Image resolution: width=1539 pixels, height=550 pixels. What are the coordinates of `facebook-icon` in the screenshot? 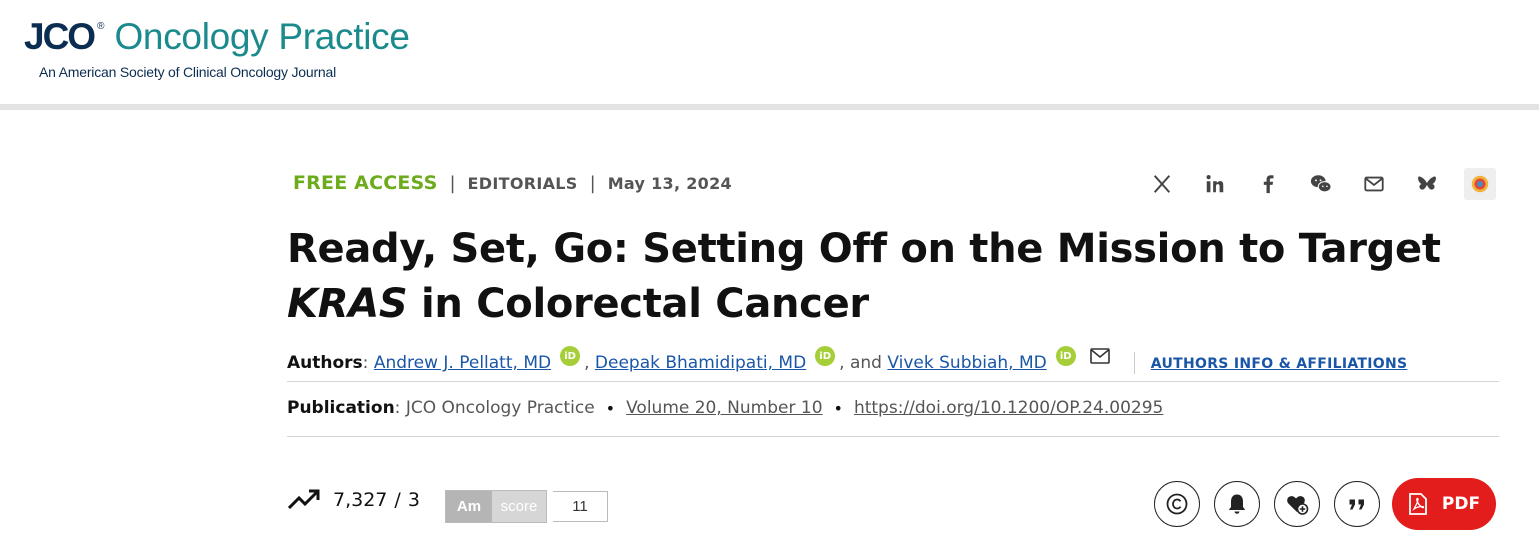 It's located at (1268, 184).